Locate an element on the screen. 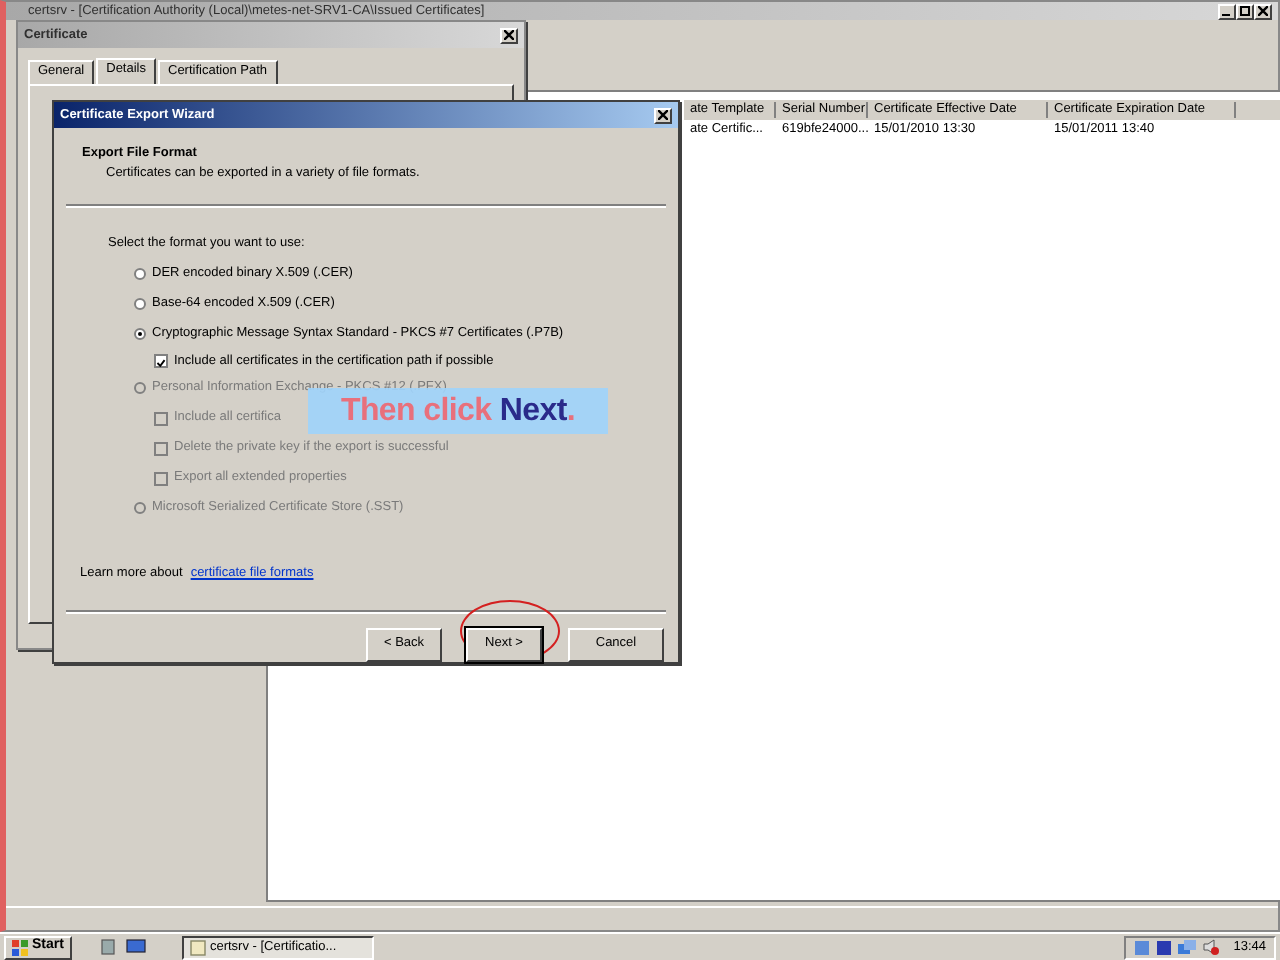  minimize-button is located at coordinates (1227, 11).